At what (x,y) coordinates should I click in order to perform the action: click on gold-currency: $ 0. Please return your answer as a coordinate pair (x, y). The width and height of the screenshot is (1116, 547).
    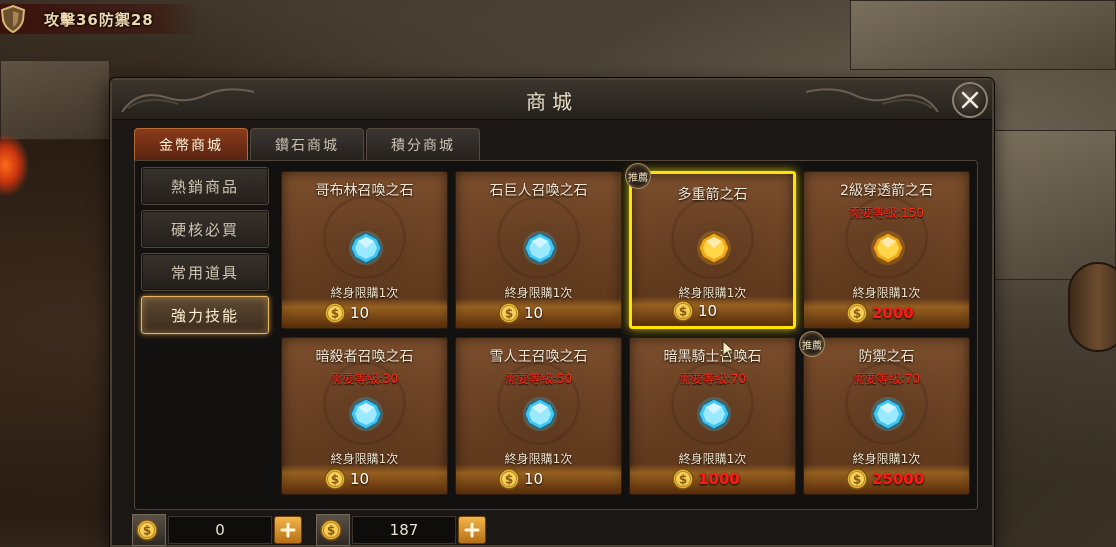
    Looking at the image, I should click on (220, 530).